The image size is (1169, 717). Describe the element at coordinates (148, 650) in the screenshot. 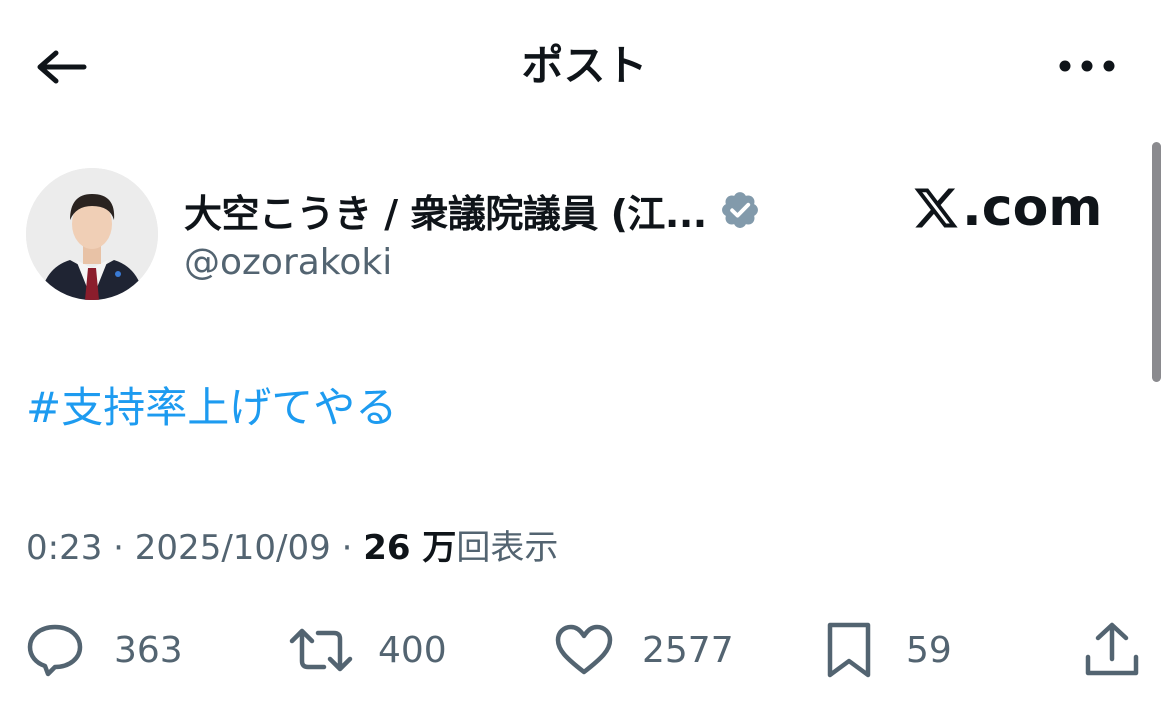

I see `reply-count: 363` at that location.